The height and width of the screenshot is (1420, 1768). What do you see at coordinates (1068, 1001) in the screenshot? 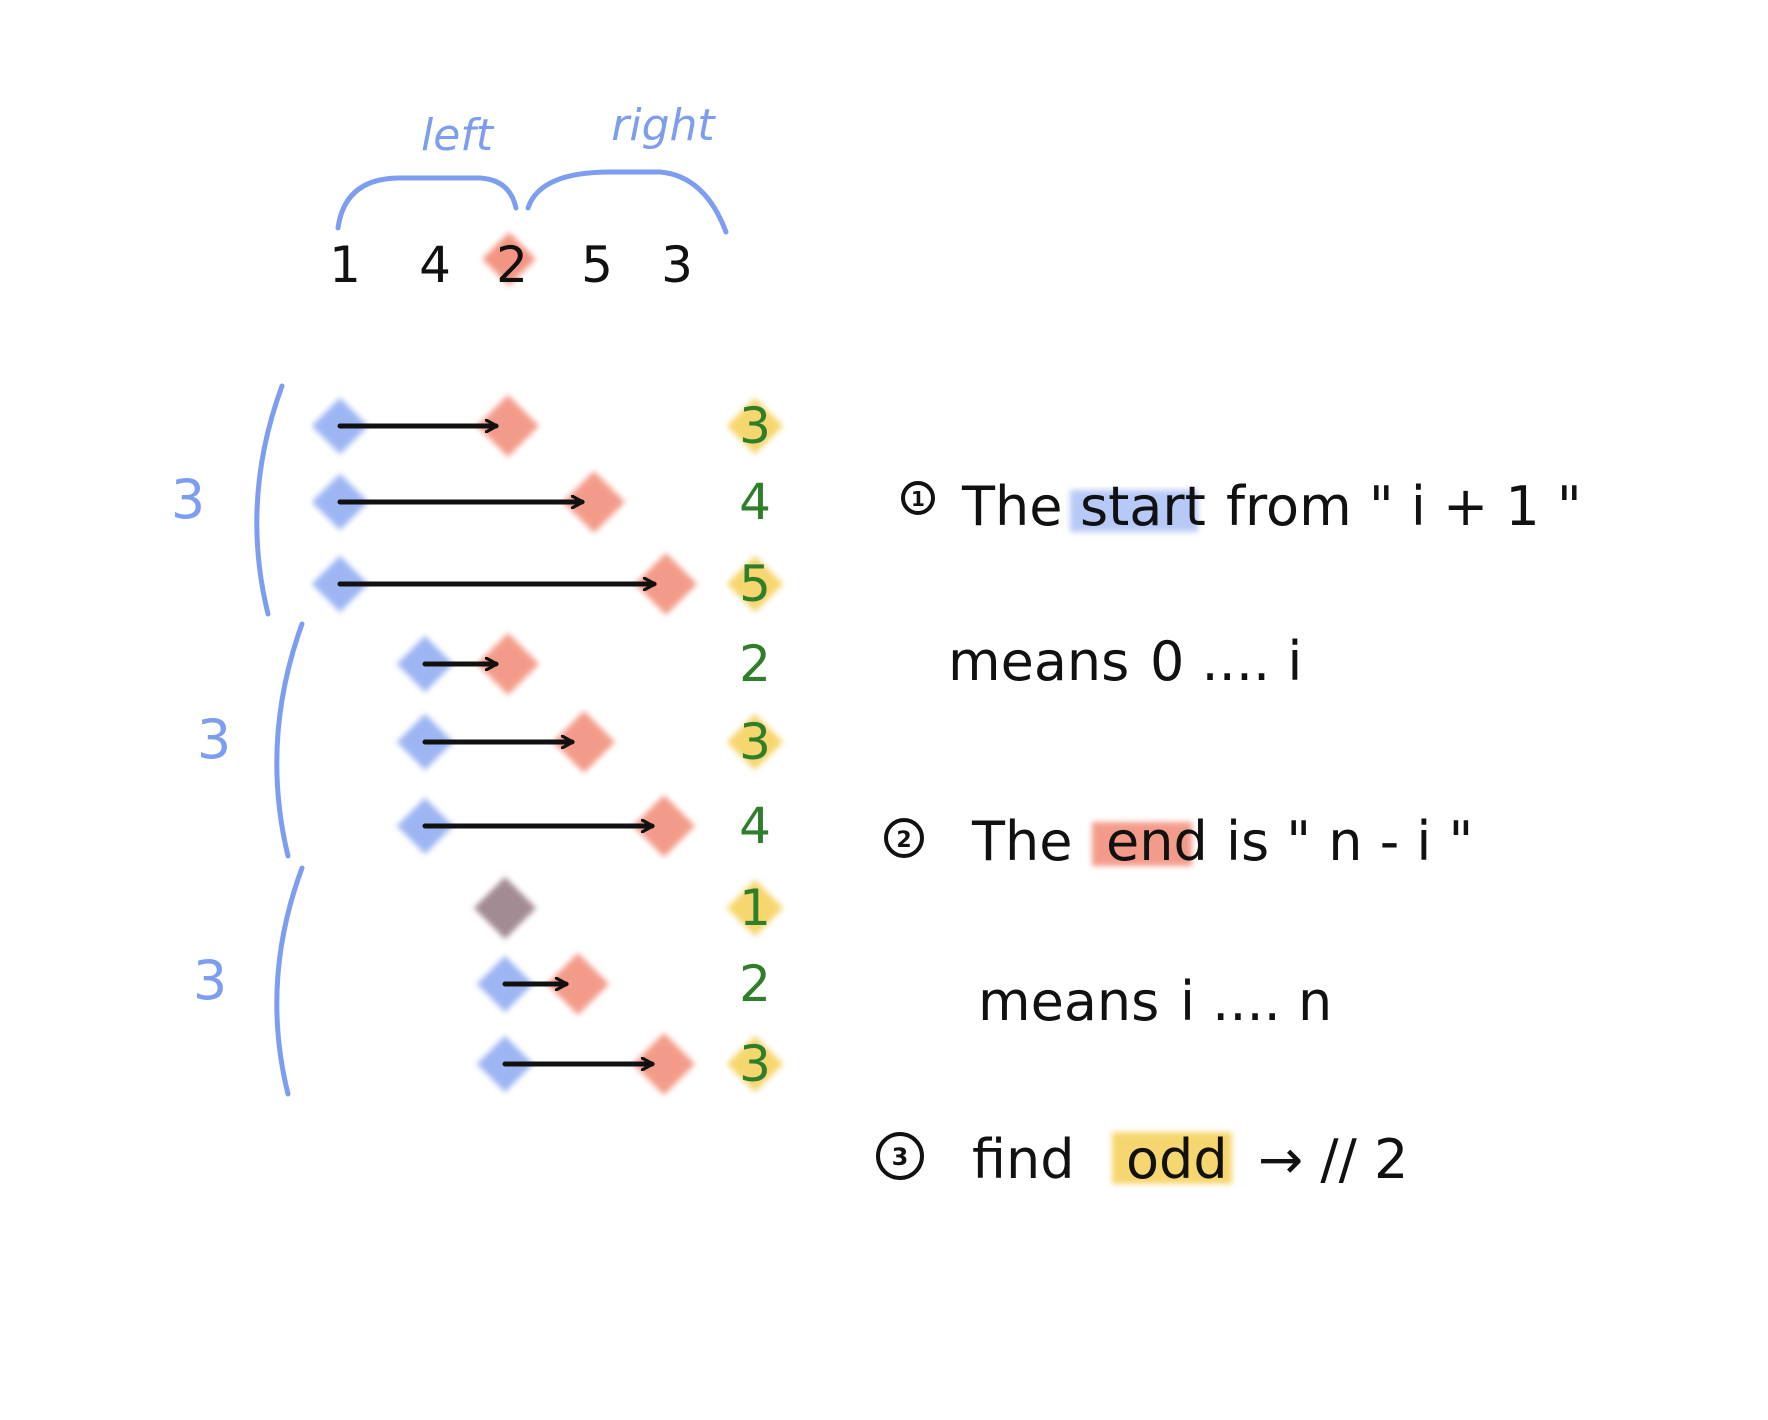
I see `note-4-pre: means` at bounding box center [1068, 1001].